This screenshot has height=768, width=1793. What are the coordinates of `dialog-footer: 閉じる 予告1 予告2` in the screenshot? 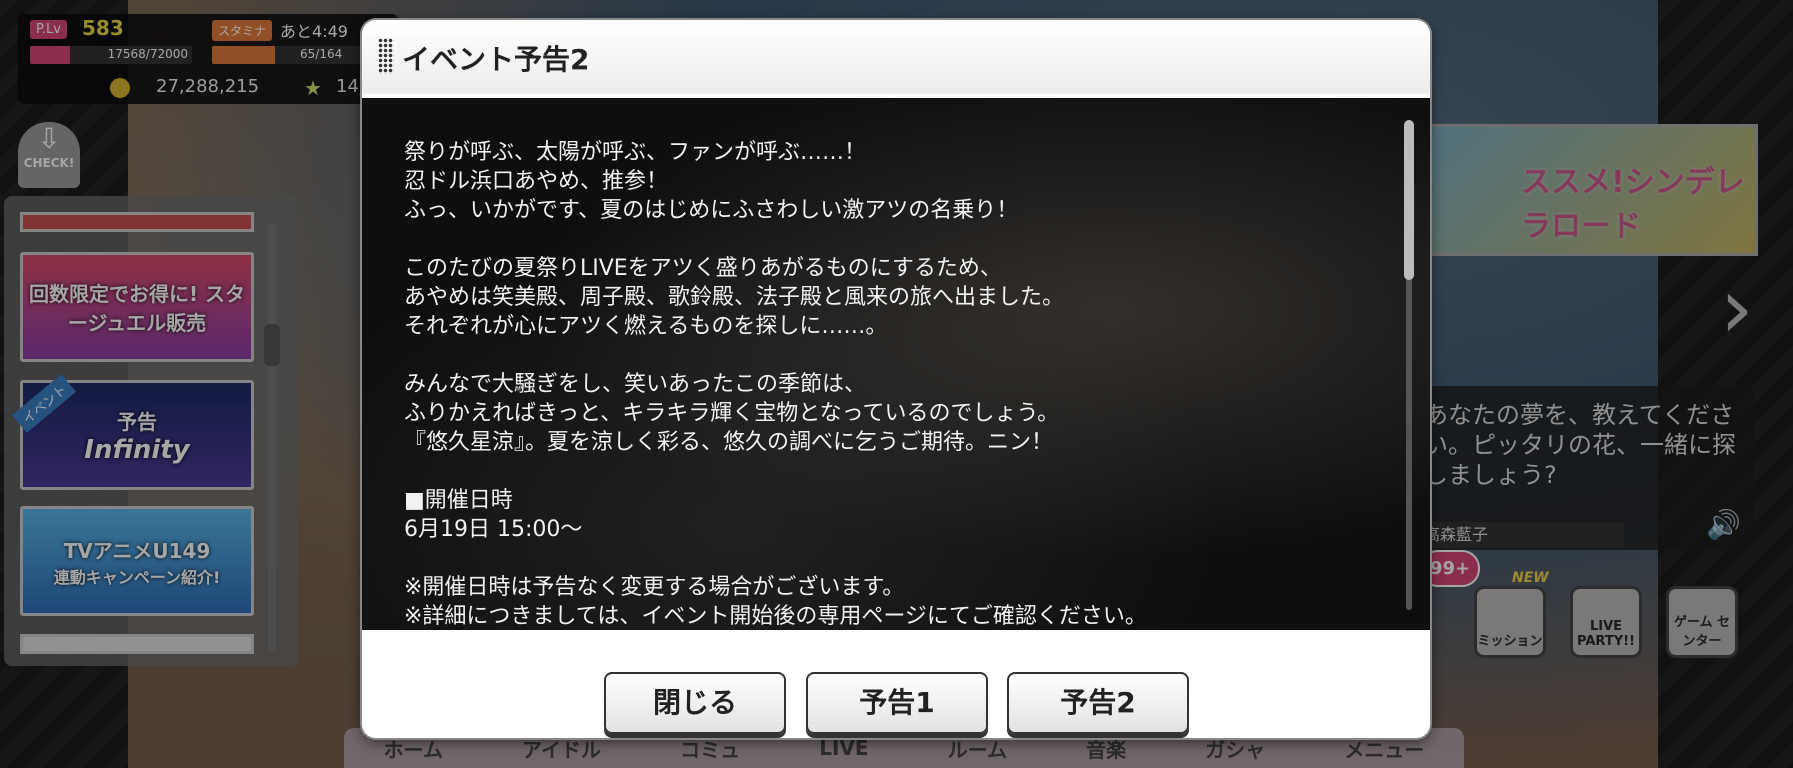 It's located at (896, 684).